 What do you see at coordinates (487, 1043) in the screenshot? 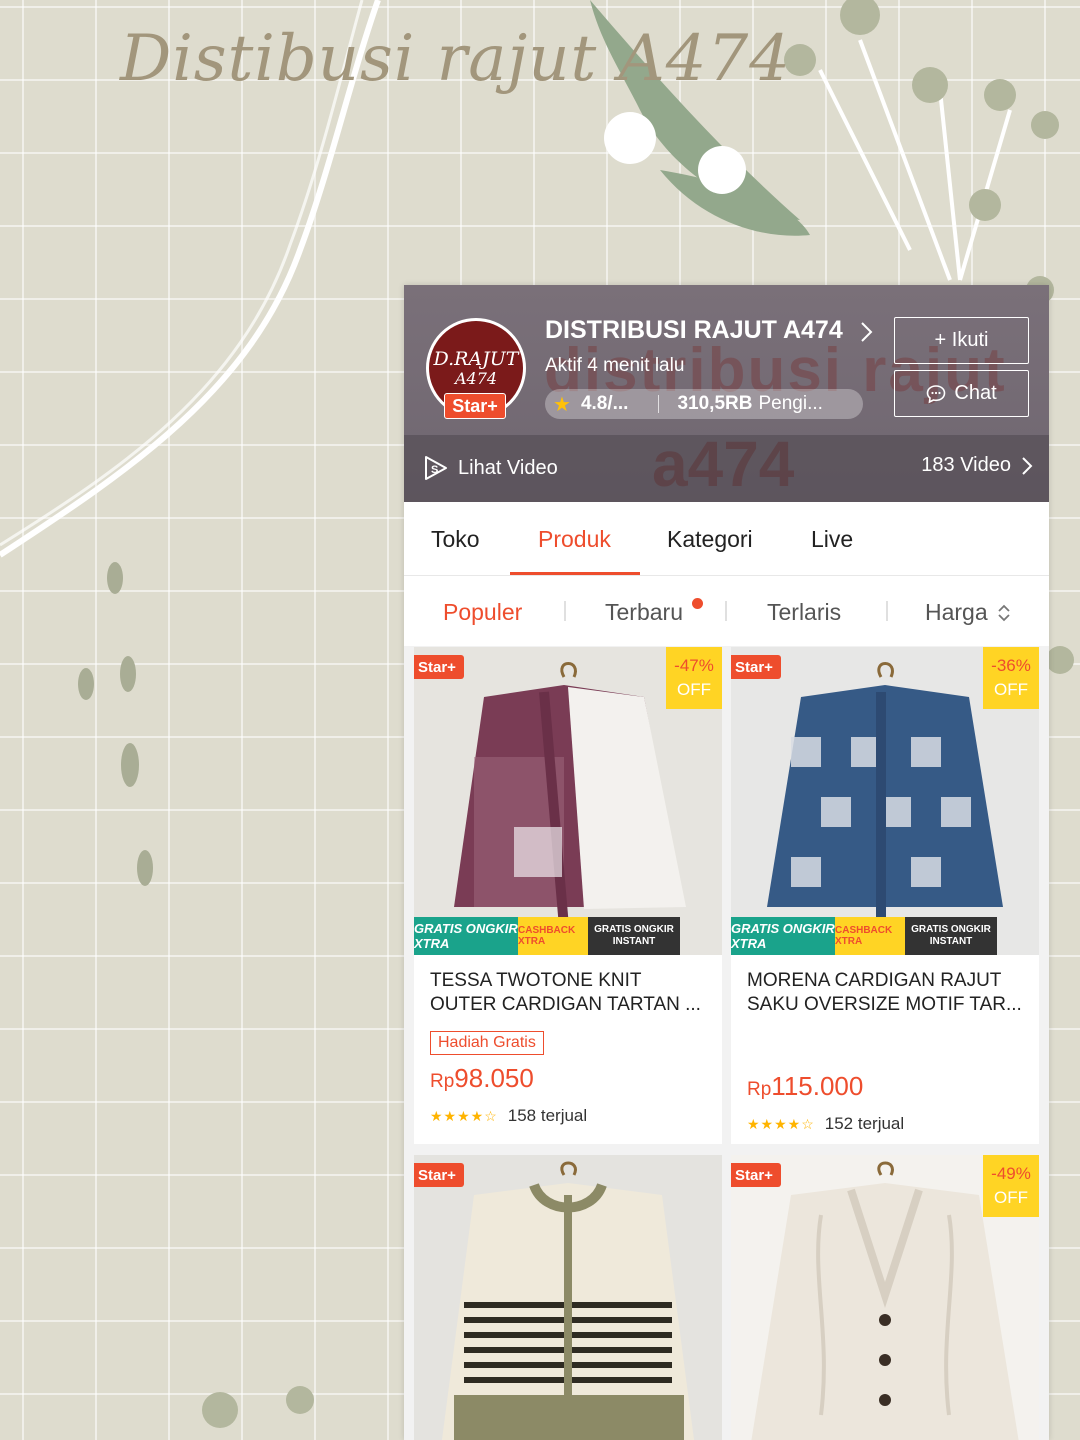
I see `free-gift-tag: Hadiah Gratis` at bounding box center [487, 1043].